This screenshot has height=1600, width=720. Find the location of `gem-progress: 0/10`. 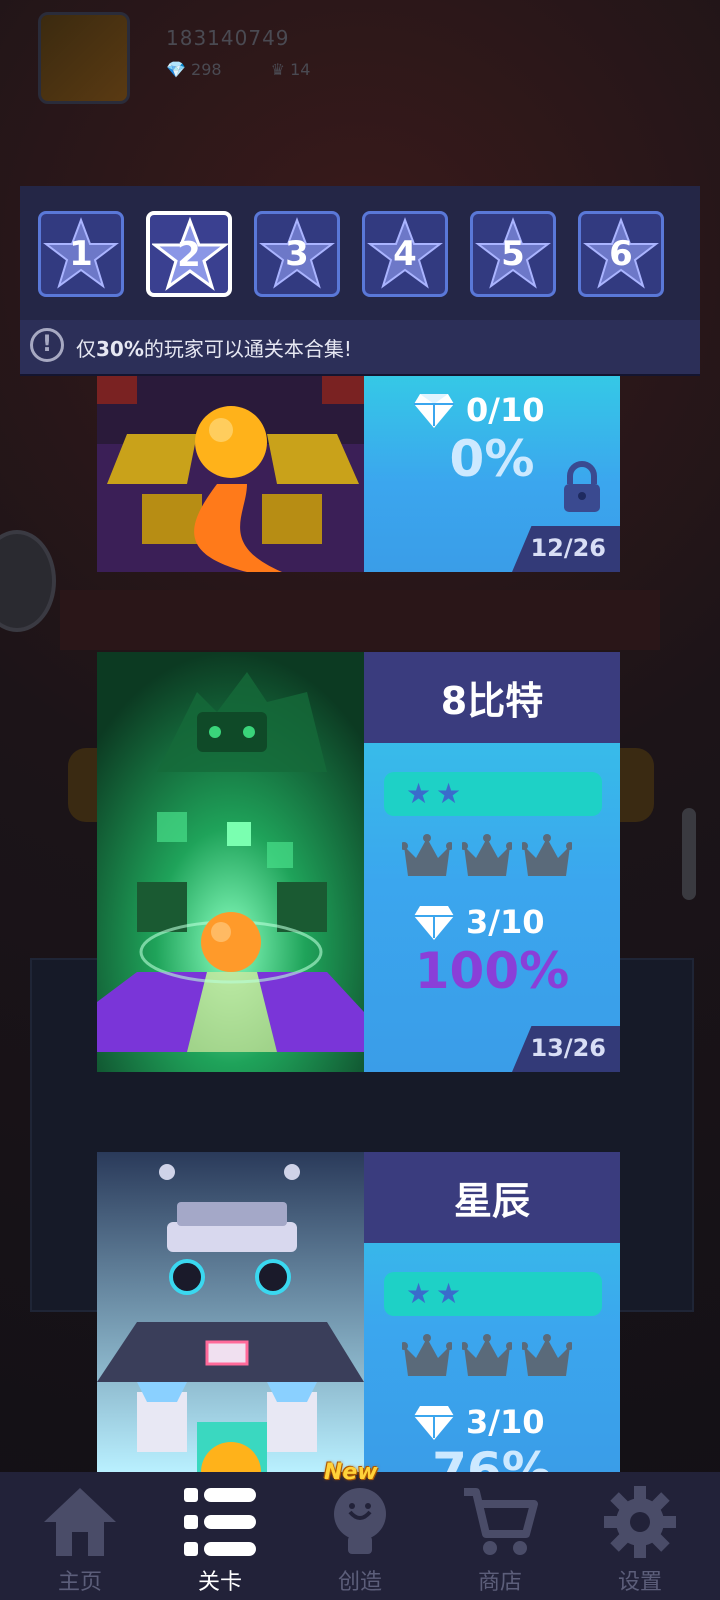

gem-progress: 0/10 is located at coordinates (479, 410).